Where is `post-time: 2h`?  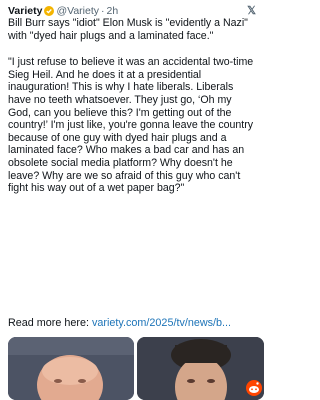 post-time: 2h is located at coordinates (113, 11).